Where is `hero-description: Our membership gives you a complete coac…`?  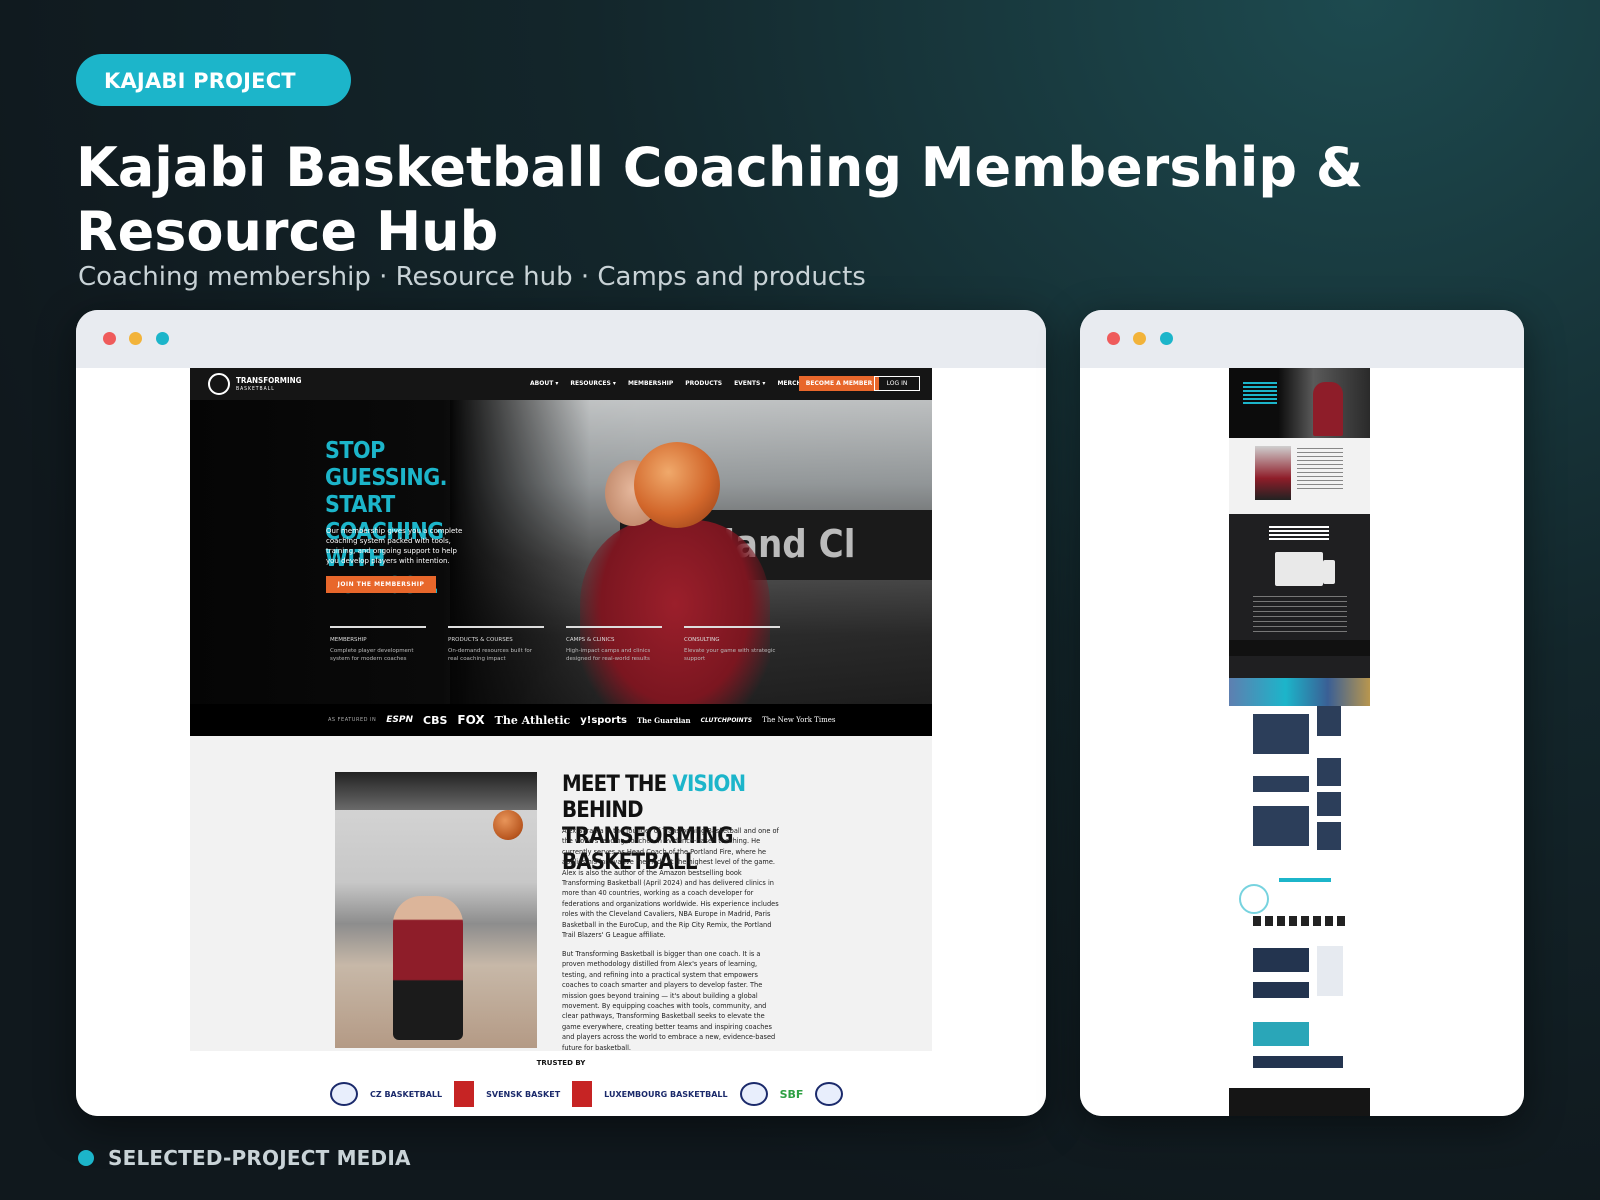
hero-description: Our membership gives you a complete coac… is located at coordinates (394, 546).